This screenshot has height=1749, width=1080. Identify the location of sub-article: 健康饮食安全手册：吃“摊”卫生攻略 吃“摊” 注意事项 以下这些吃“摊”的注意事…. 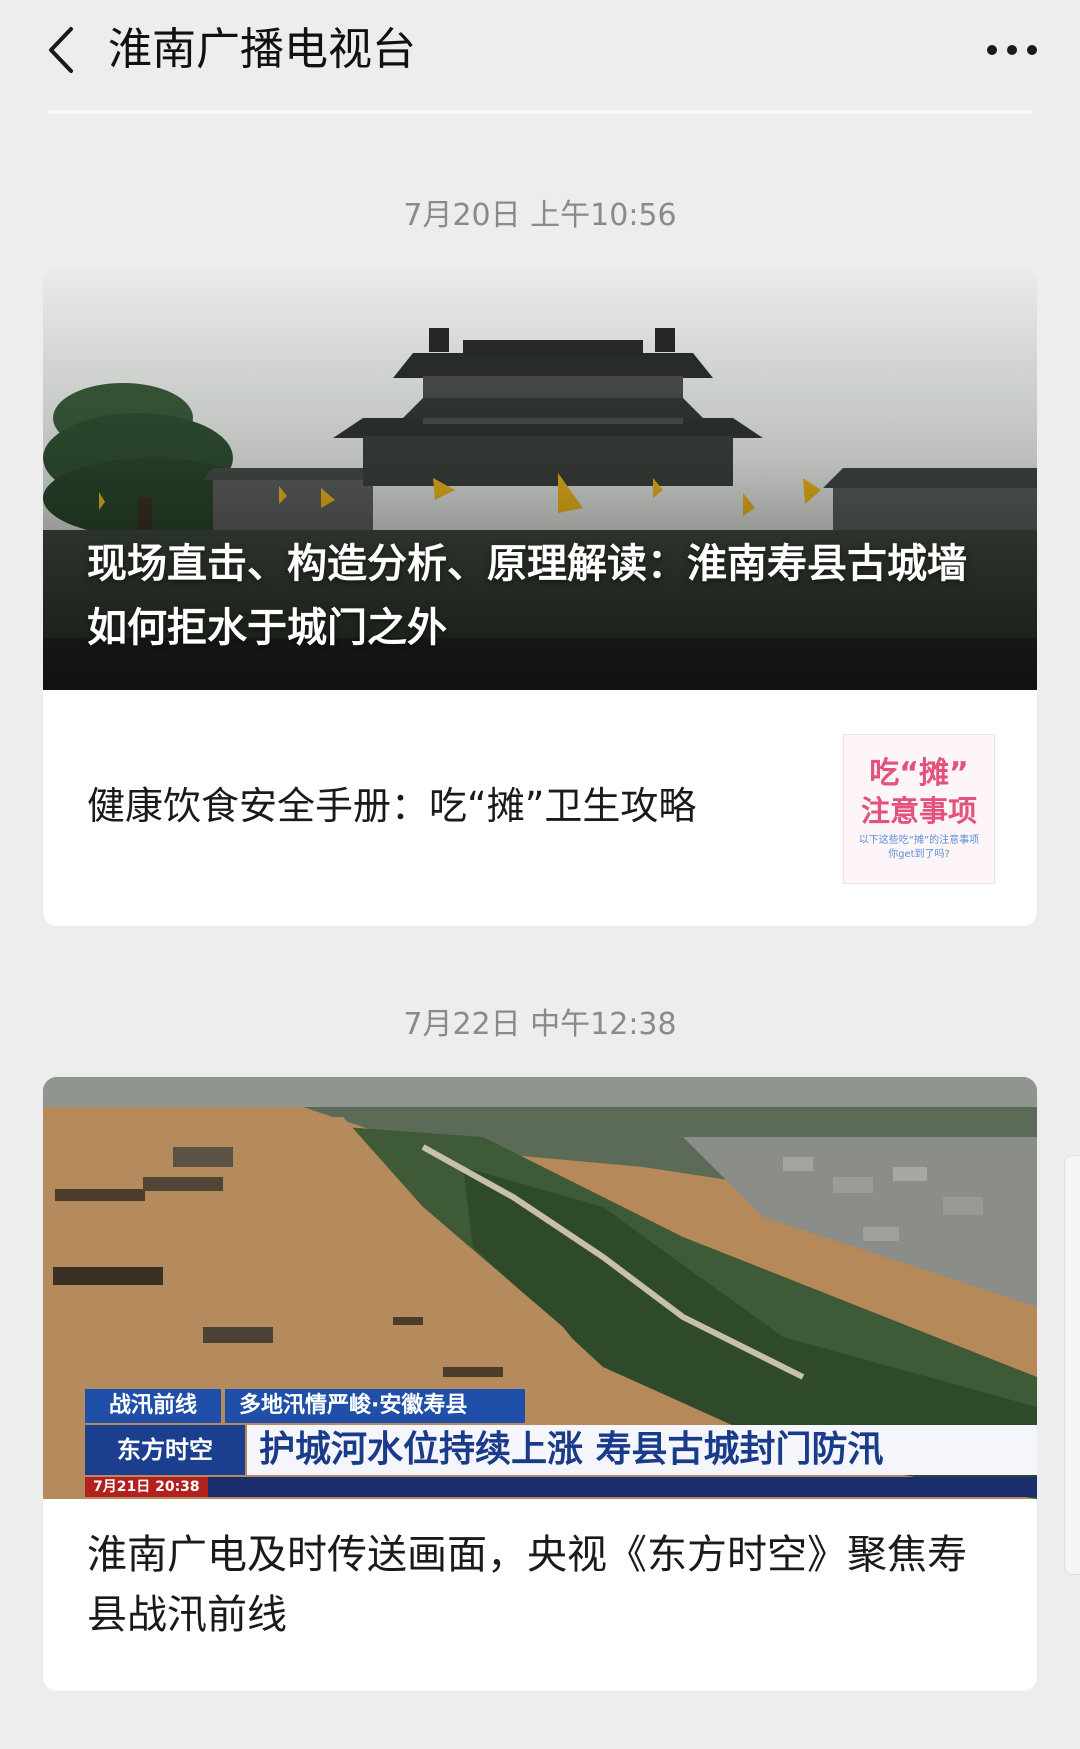
(540, 808).